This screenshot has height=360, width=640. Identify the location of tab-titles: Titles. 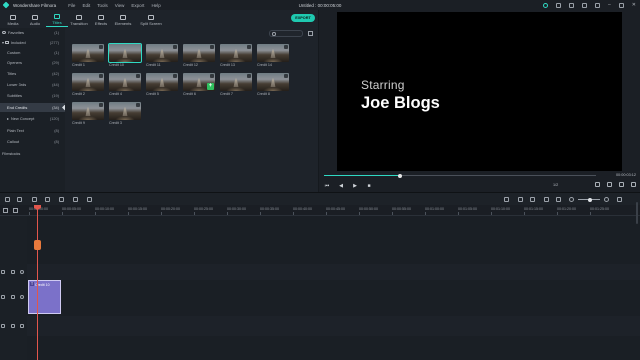
(57, 18).